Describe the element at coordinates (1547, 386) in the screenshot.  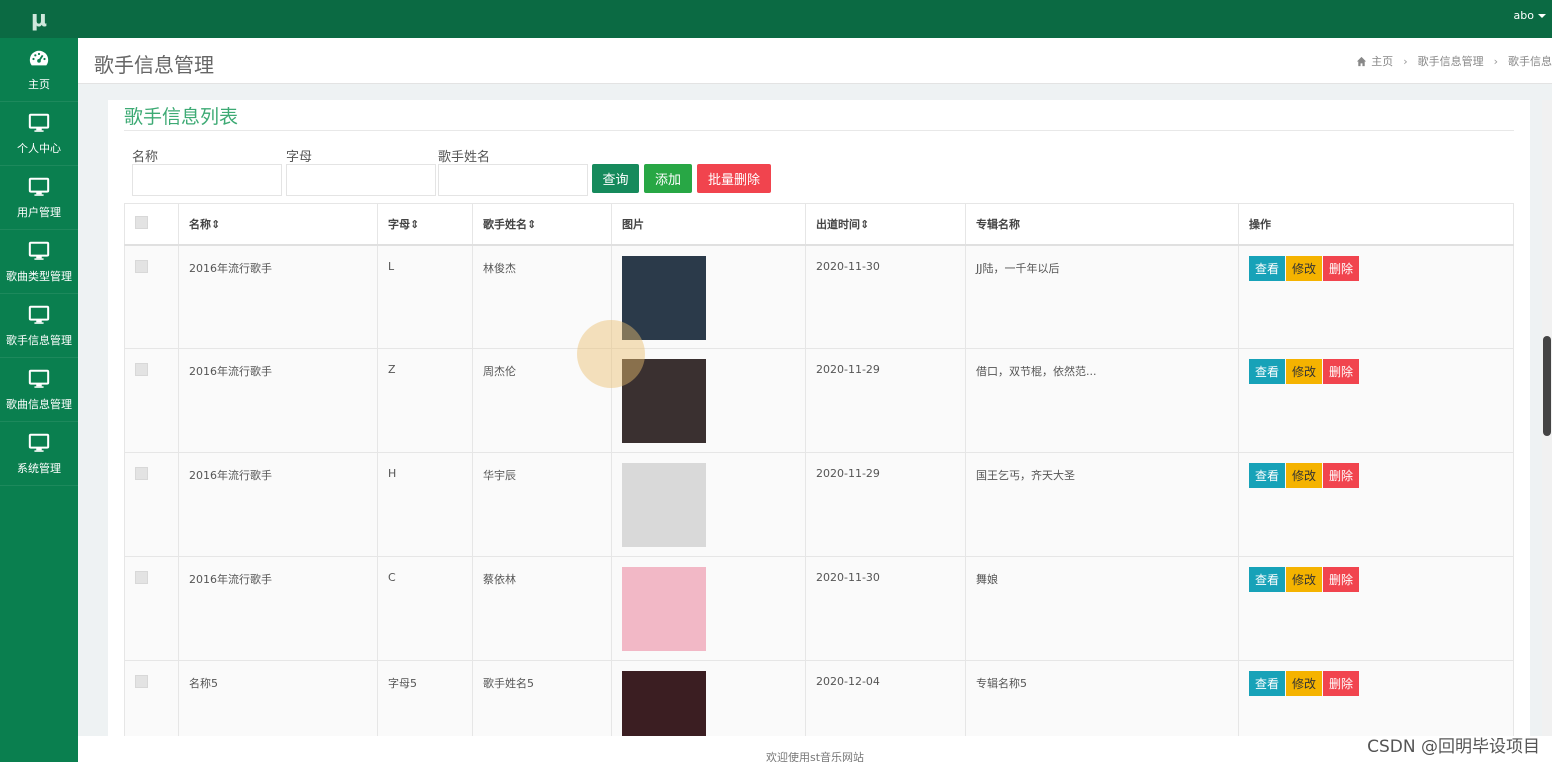
I see `scrollbar-thumb` at that location.